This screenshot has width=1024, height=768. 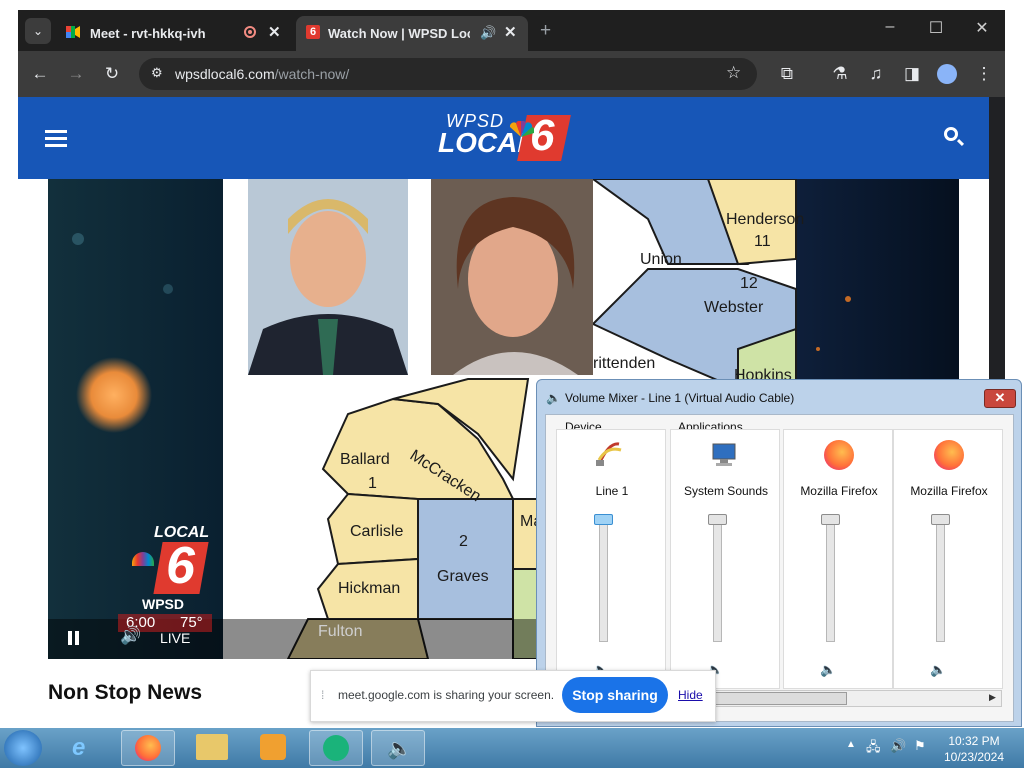 What do you see at coordinates (78, 748) in the screenshot?
I see `internet-explorer-icon: e` at bounding box center [78, 748].